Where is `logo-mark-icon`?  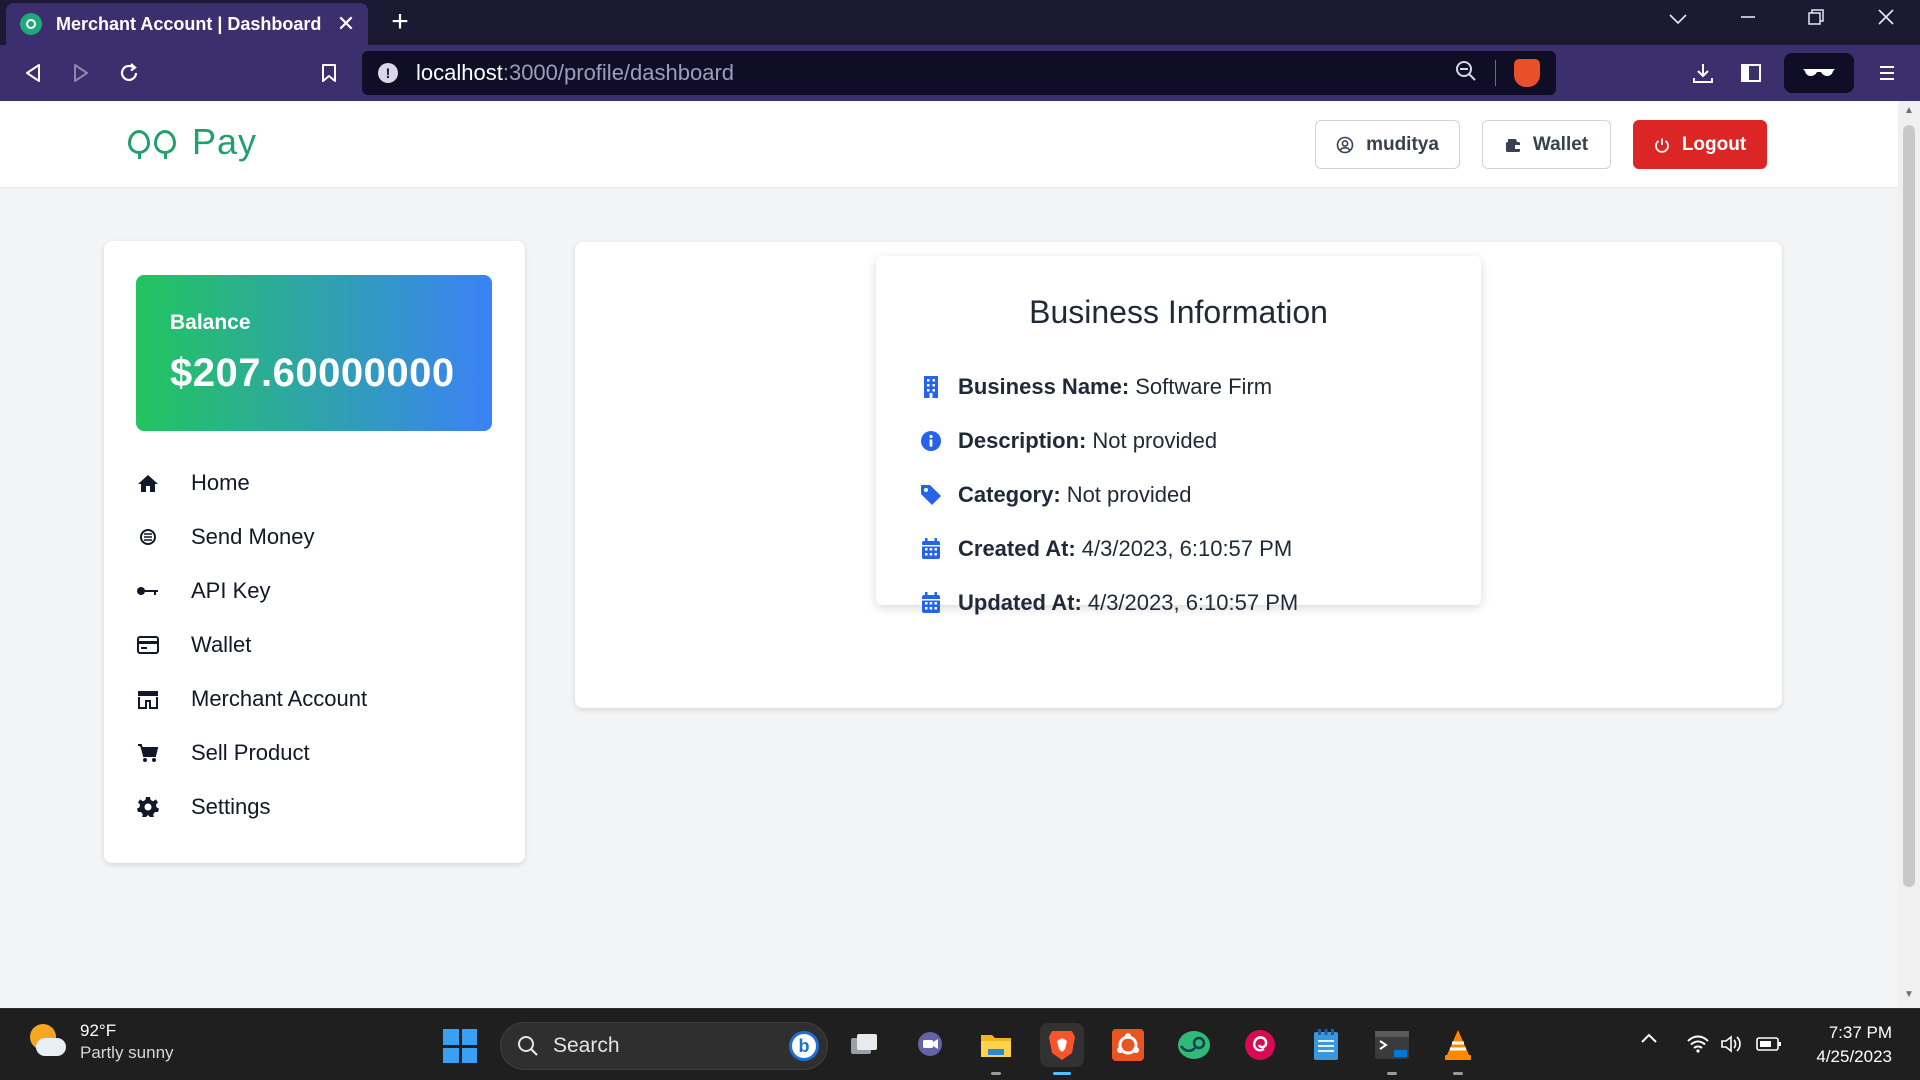
logo-mark-icon is located at coordinates (154, 144).